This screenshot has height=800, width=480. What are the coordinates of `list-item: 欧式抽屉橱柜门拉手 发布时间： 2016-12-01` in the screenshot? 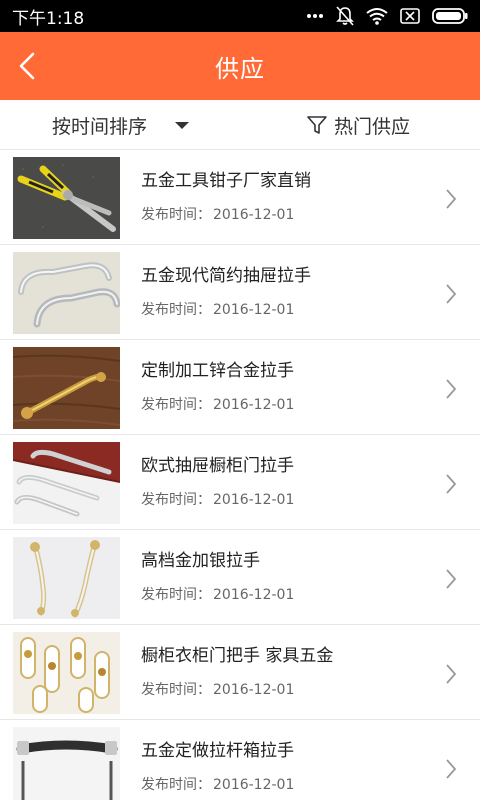 It's located at (240, 482).